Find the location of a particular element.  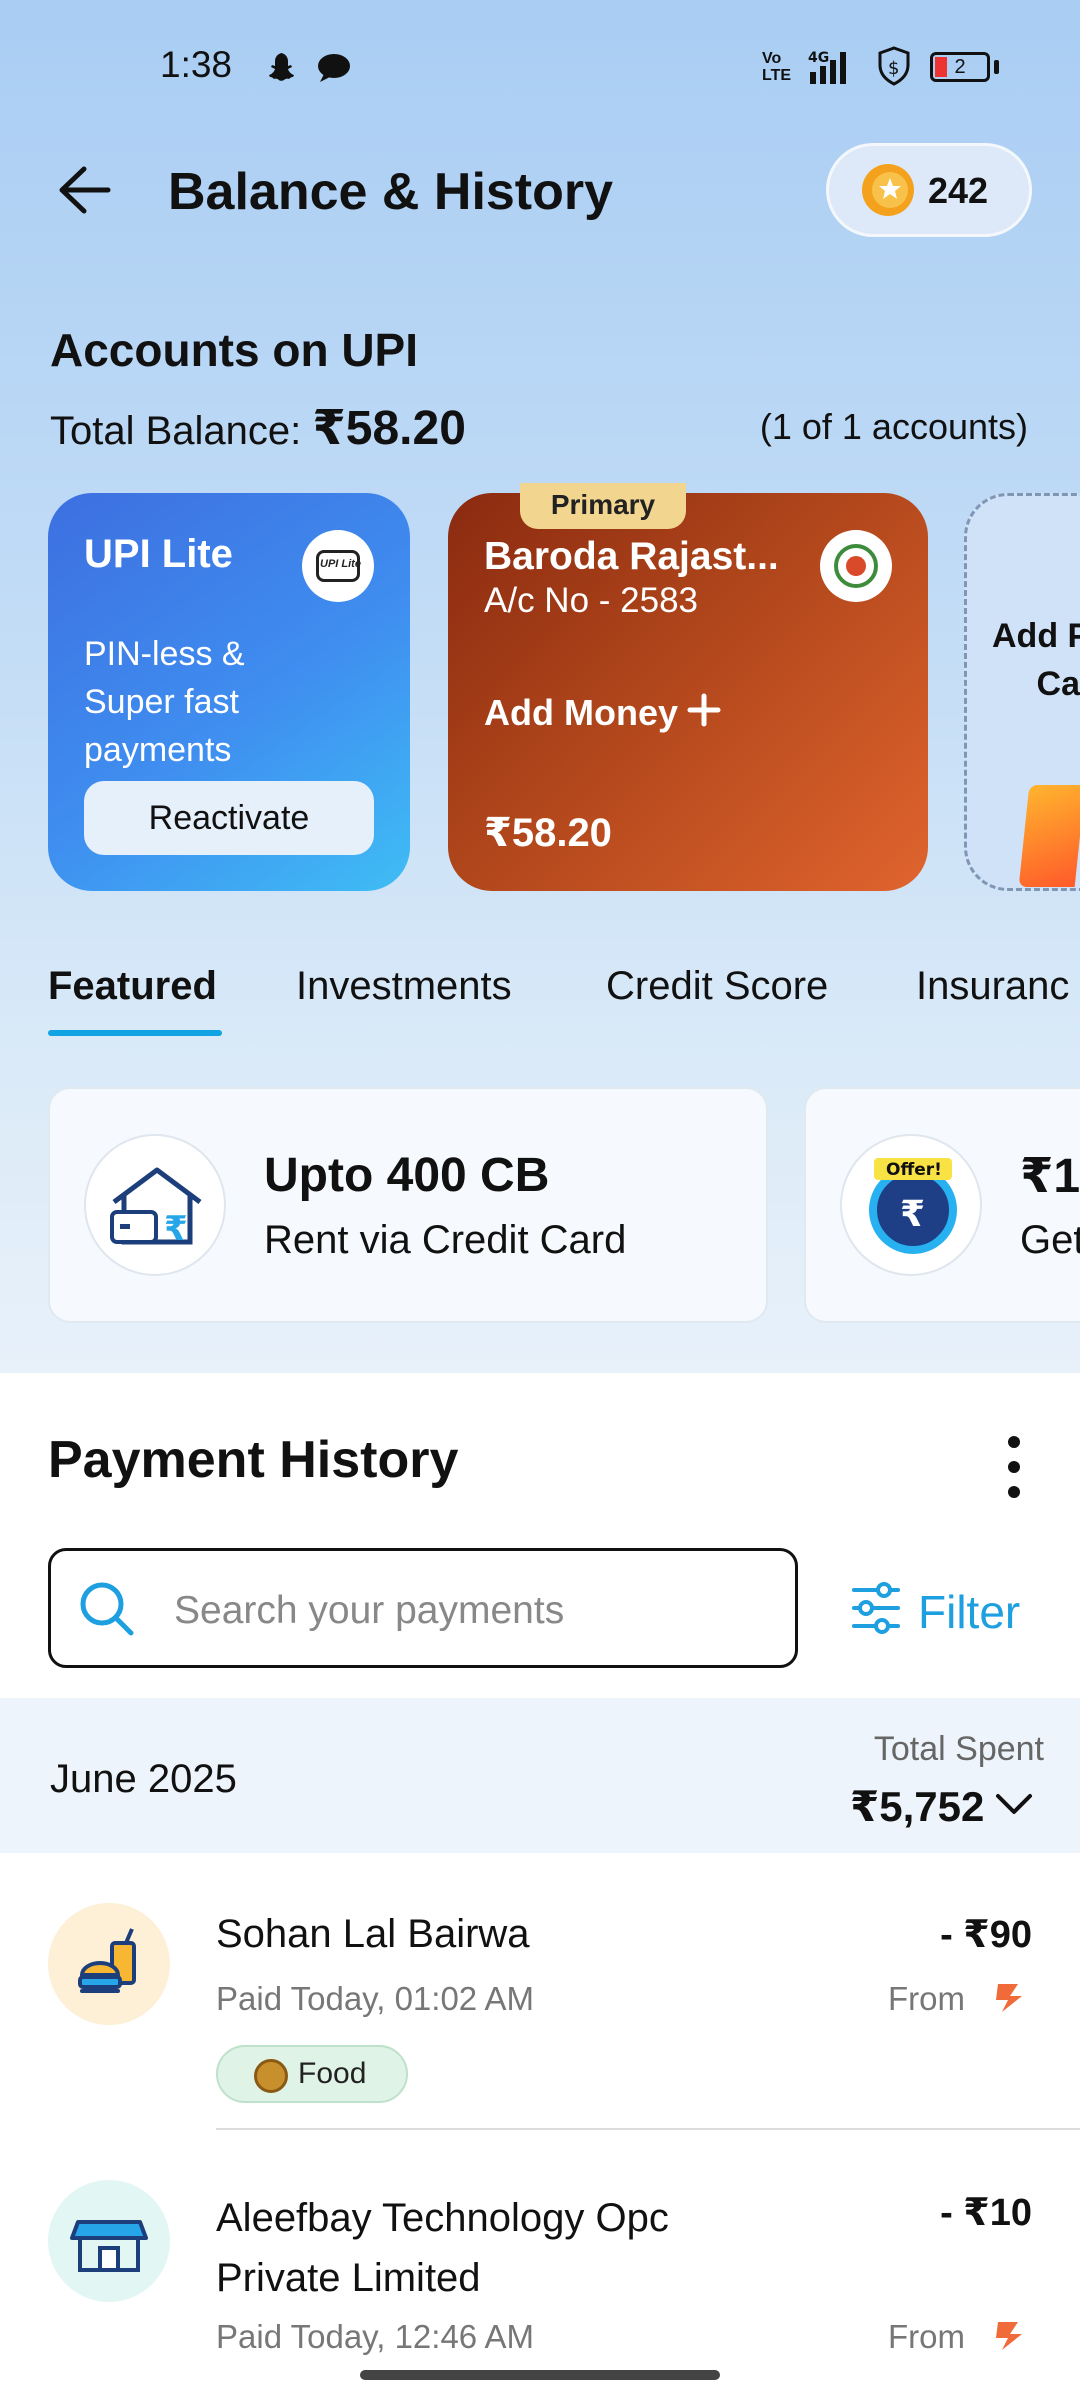

upi-lite-title: UPI Lite is located at coordinates (158, 554).